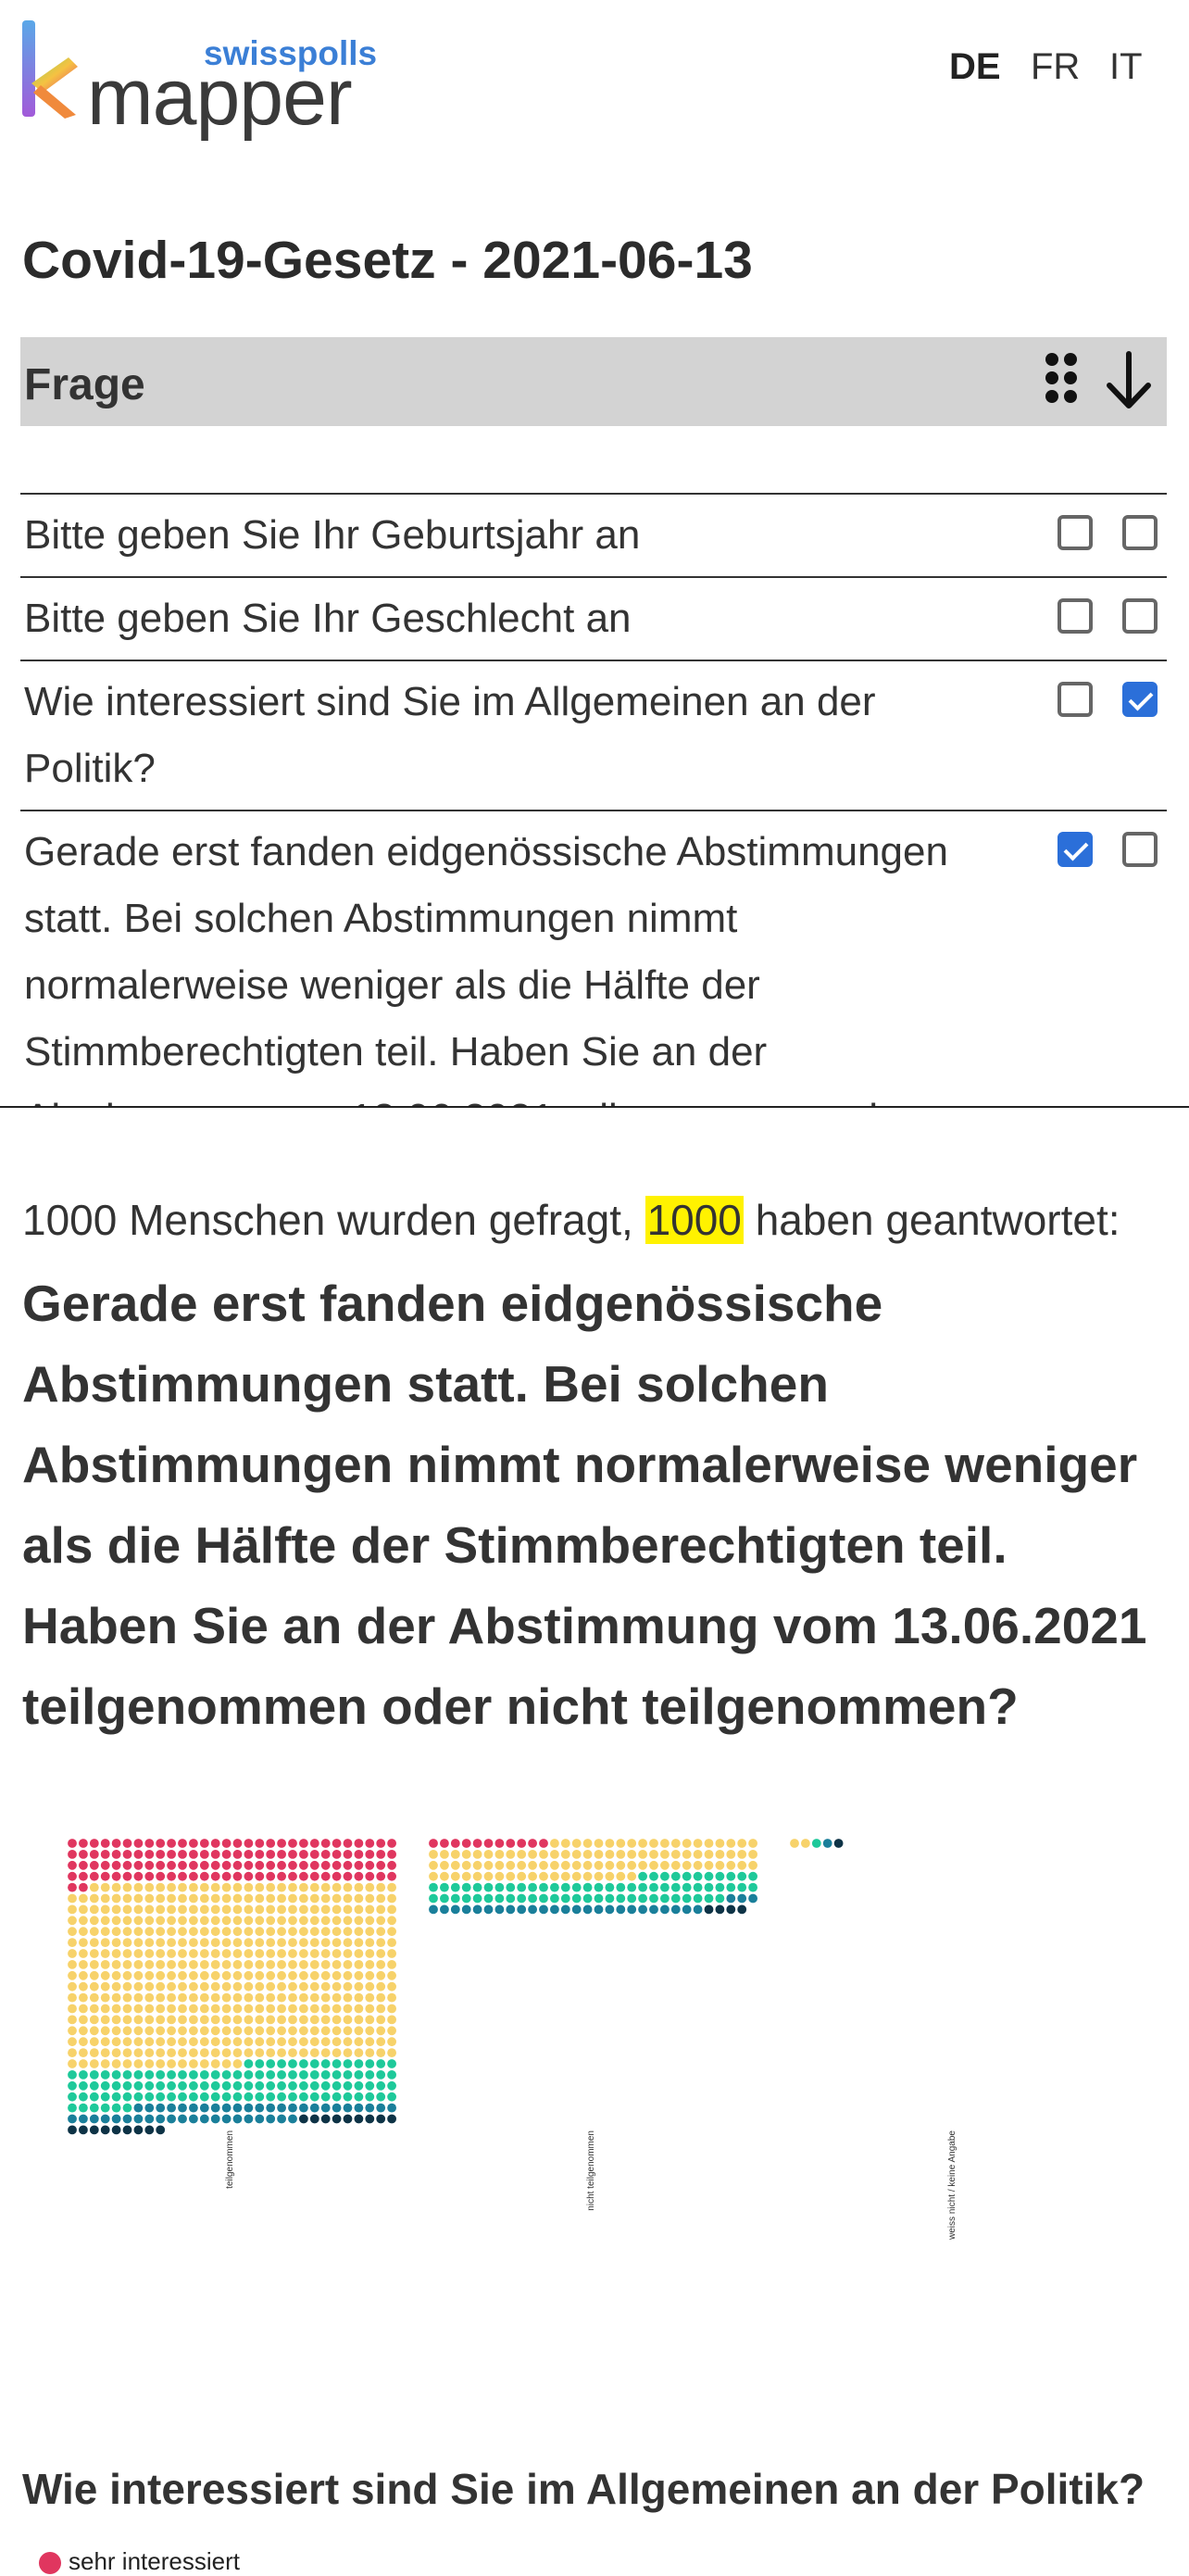 The image size is (1189, 2576). I want to click on question-row: Bitte geben Sie Ihr Geschlecht an, so click(593, 618).